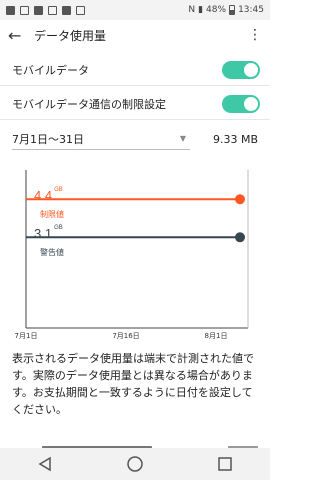 This screenshot has height=480, width=320. I want to click on data-limit-switch, so click(241, 103).